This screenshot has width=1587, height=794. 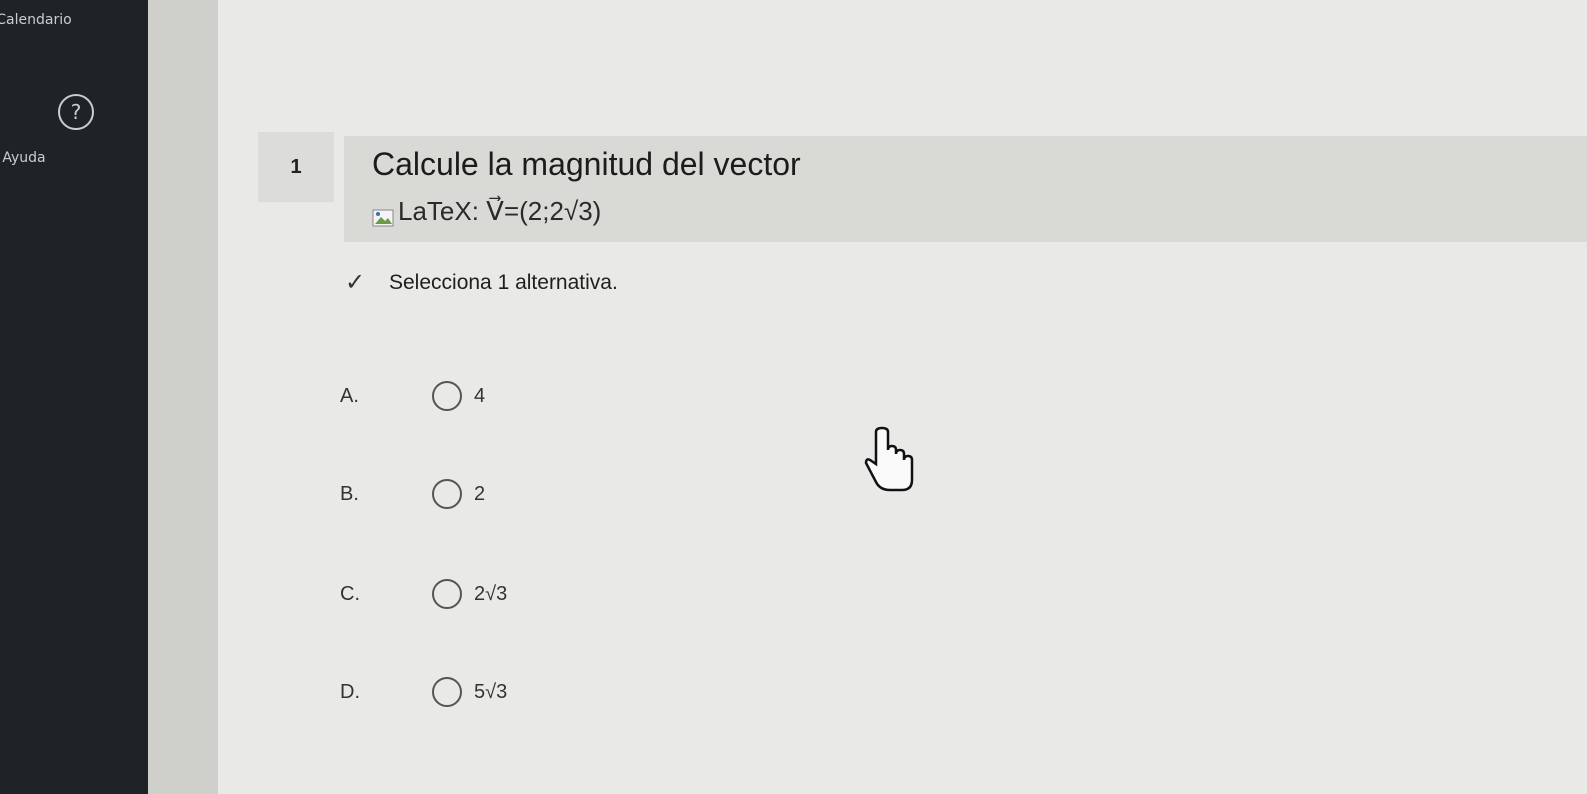 I want to click on option-letter: D., so click(x=350, y=691).